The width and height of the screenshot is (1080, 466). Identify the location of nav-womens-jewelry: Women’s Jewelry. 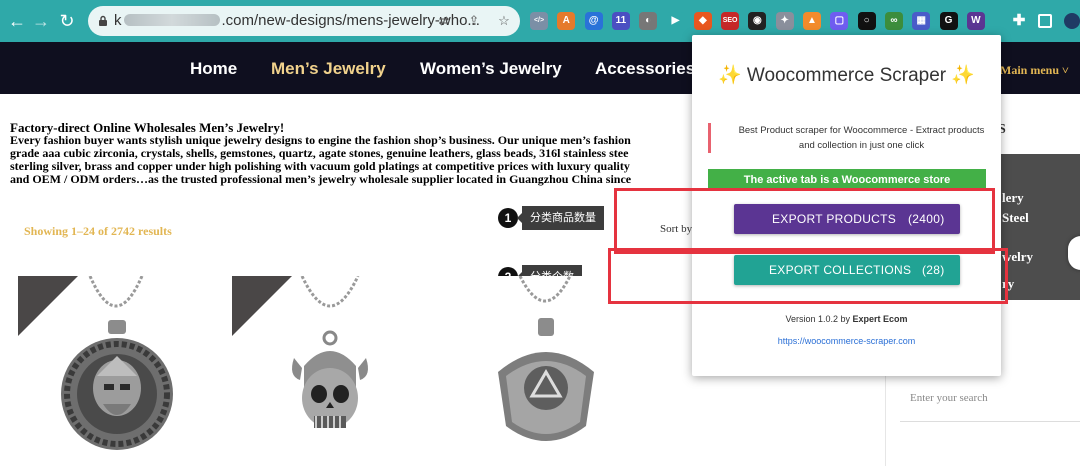
(491, 69).